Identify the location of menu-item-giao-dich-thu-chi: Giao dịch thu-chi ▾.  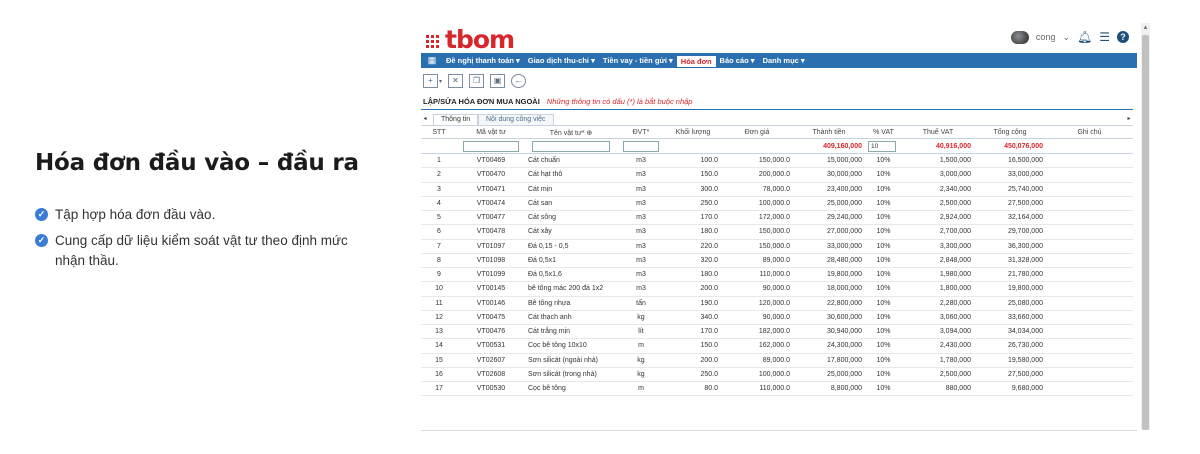
(561, 60).